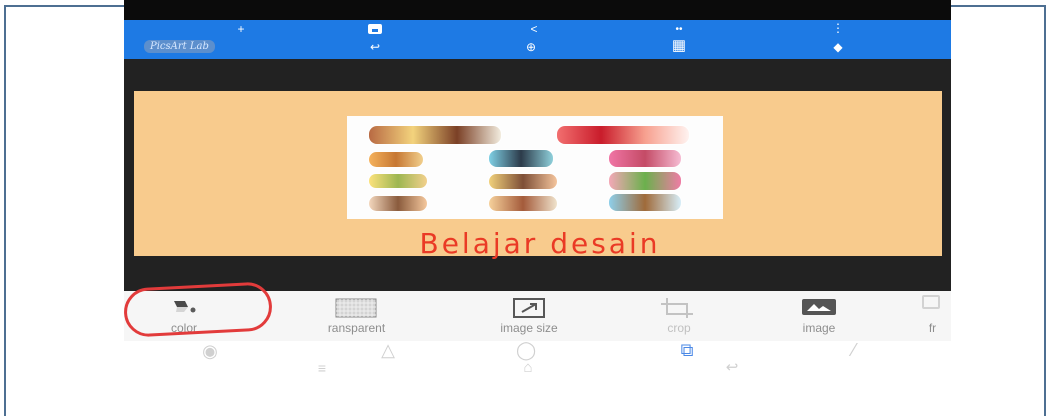 This screenshot has height=416, width=1050. I want to click on circle-icon: ◯, so click(526, 350).